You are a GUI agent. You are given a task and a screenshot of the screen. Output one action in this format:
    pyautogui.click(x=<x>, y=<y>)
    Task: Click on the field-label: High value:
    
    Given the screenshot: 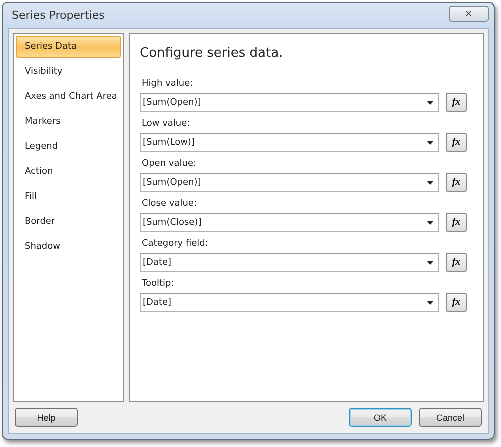 What is the action you would take?
    pyautogui.click(x=168, y=85)
    